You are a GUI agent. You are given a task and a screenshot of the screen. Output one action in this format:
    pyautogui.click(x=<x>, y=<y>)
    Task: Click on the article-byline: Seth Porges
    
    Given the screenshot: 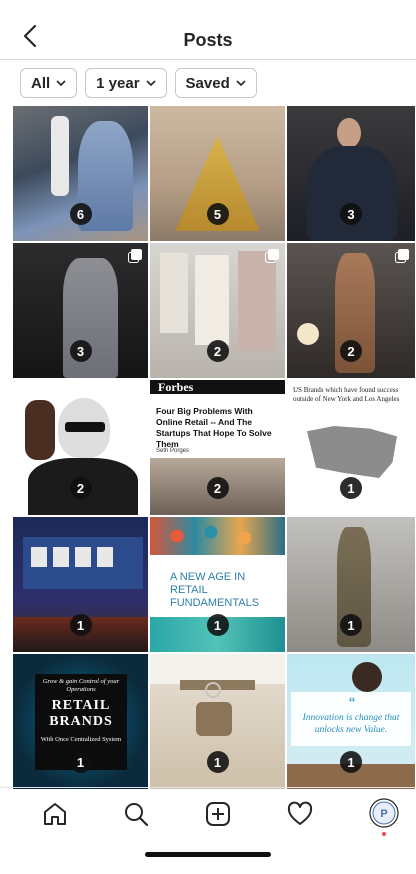 What is the action you would take?
    pyautogui.click(x=173, y=451)
    